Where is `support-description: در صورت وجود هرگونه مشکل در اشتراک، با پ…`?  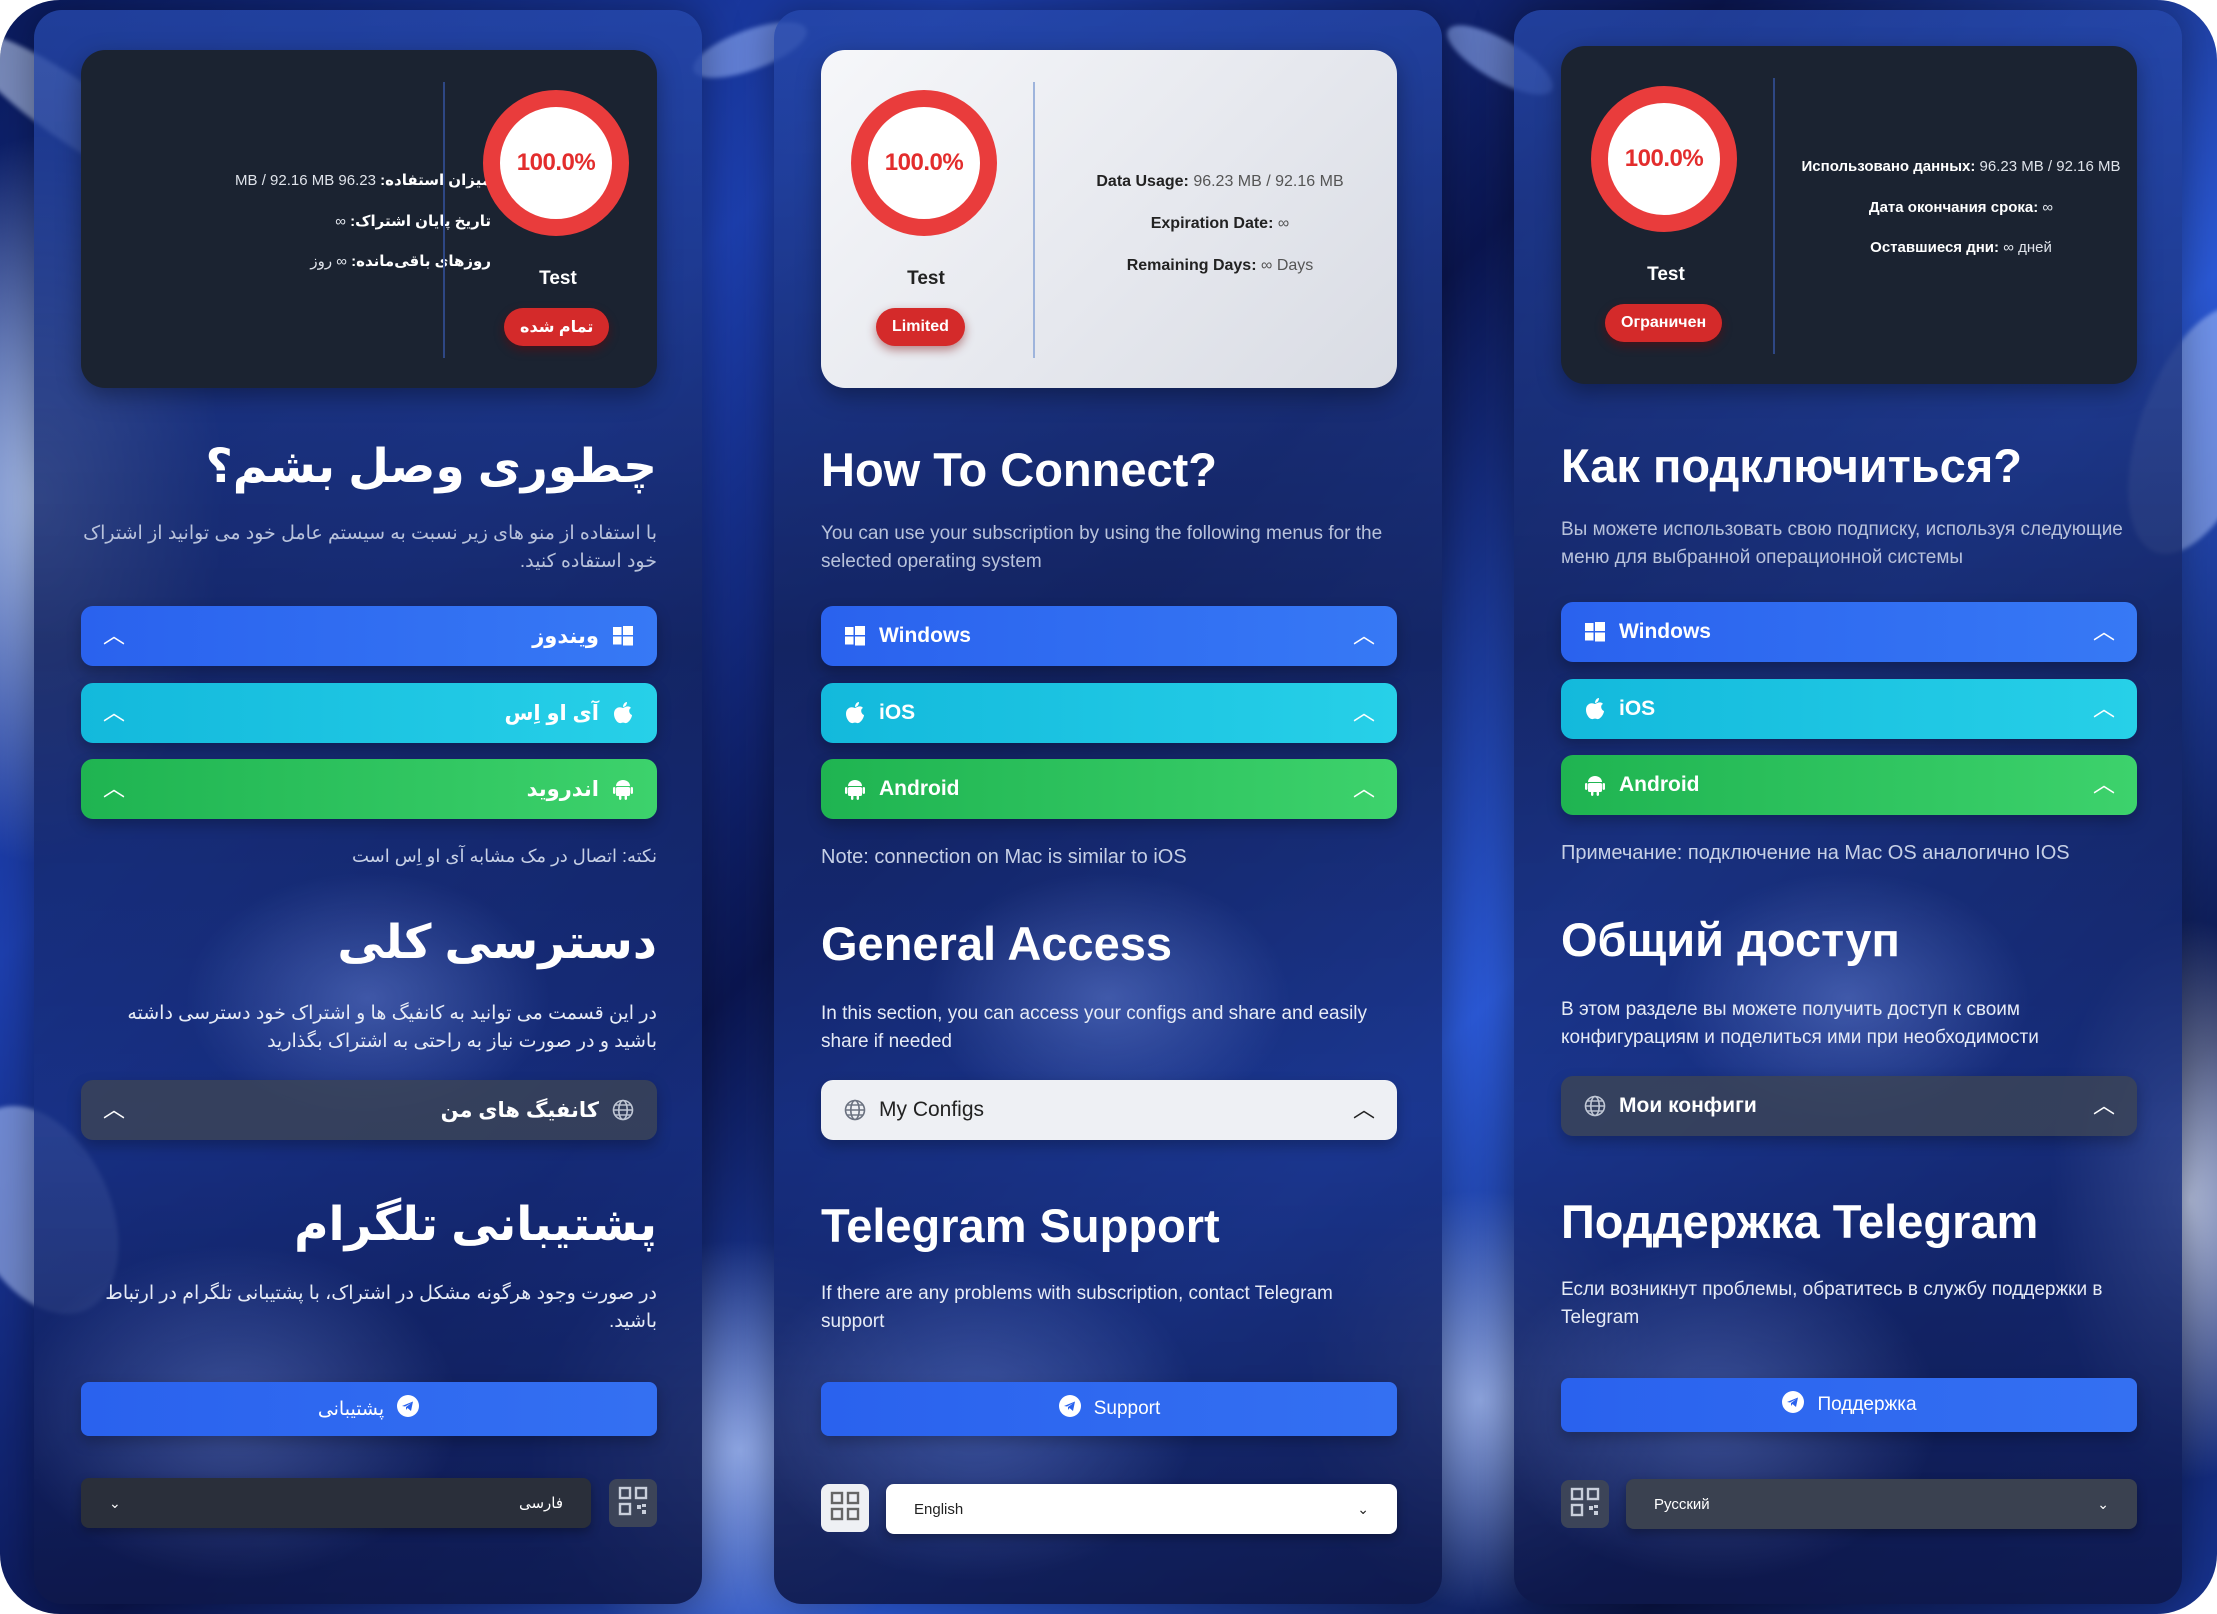 support-description: در صورت وجود هرگونه مشکل در اشتراک، با پ… is located at coordinates (381, 1307).